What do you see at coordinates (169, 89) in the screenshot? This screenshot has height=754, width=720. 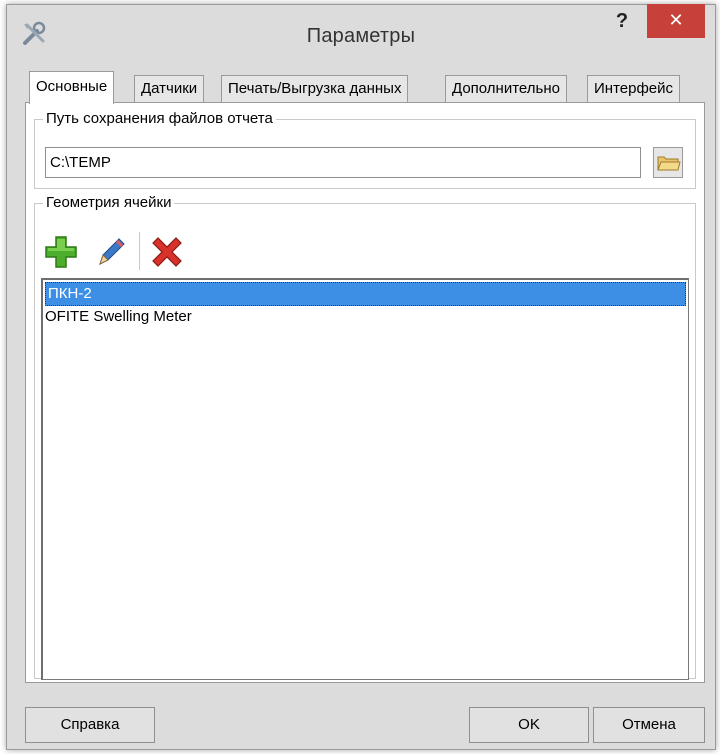 I see `tab-sensors: Датчики` at bounding box center [169, 89].